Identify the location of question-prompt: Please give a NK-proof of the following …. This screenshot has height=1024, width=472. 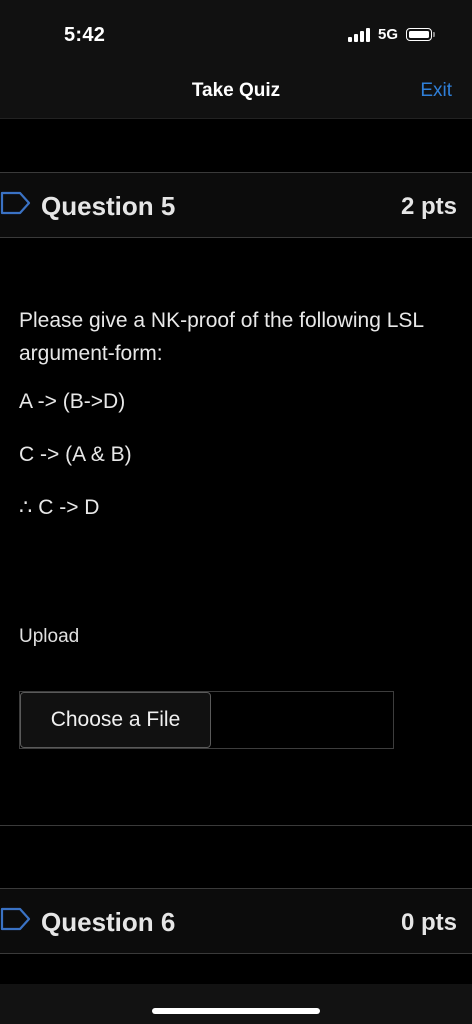
(221, 337).